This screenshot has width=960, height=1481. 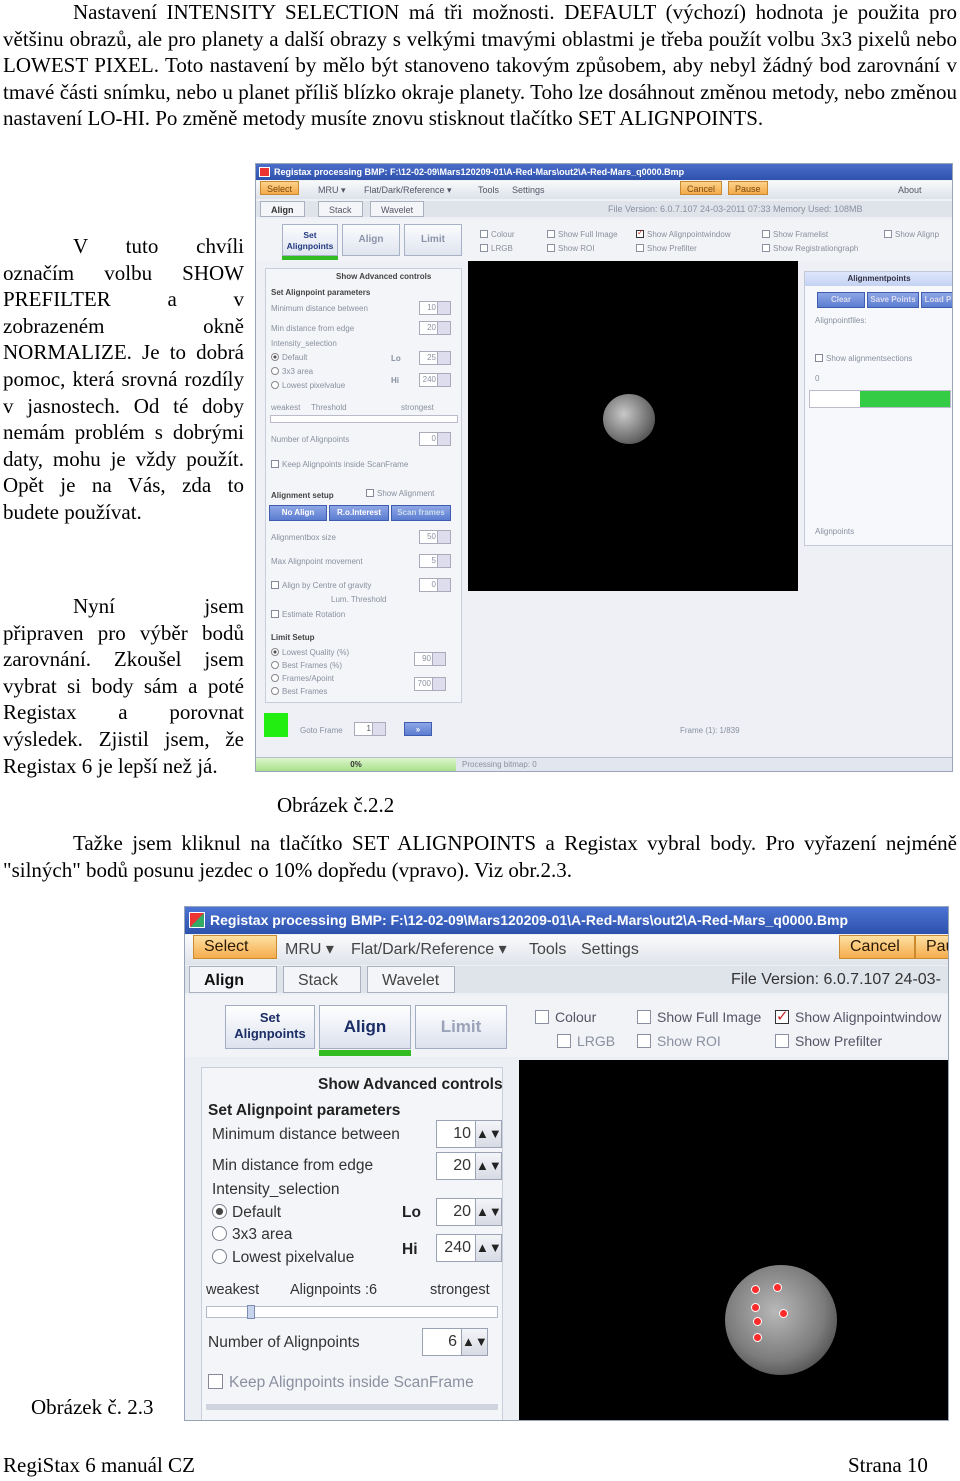 What do you see at coordinates (299, 691) in the screenshot?
I see `best-frames-radio: Best Frames` at bounding box center [299, 691].